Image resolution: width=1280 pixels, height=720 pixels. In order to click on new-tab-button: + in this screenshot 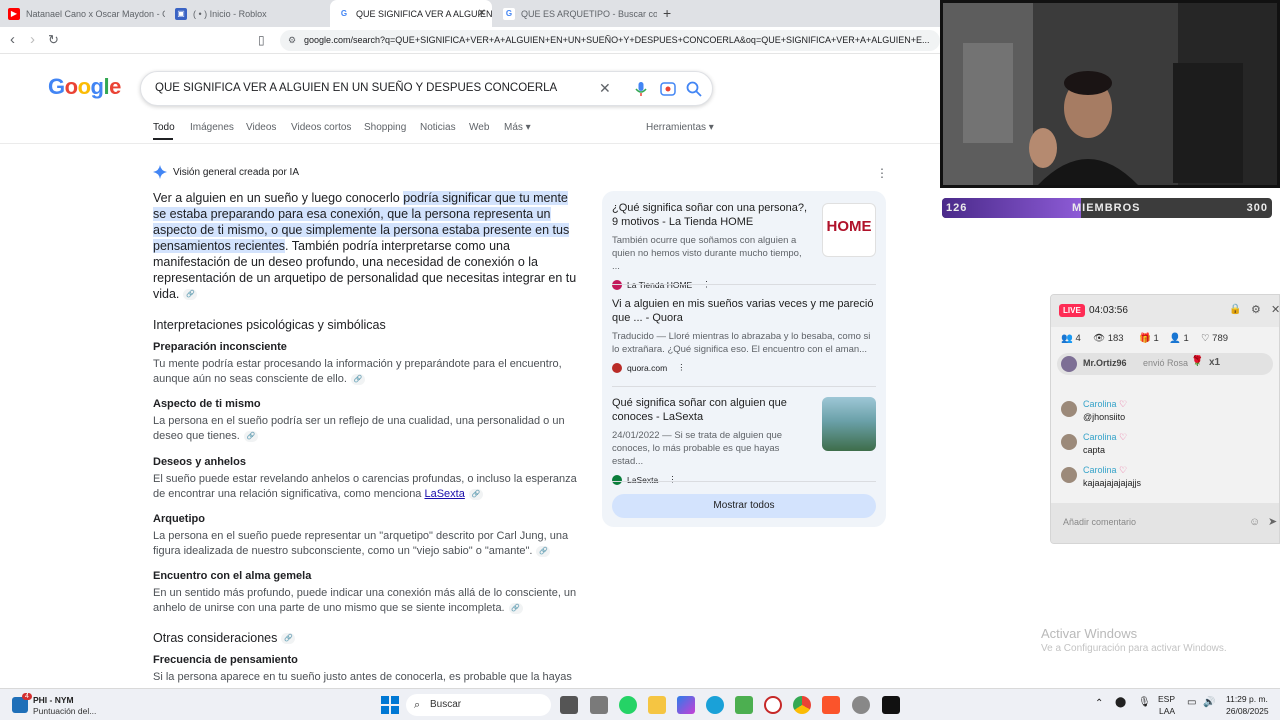, I will do `click(667, 13)`.